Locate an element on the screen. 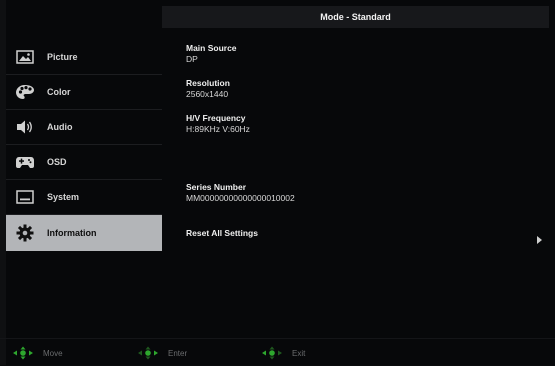 This screenshot has width=555, height=366. picture-icon is located at coordinates (25, 57).